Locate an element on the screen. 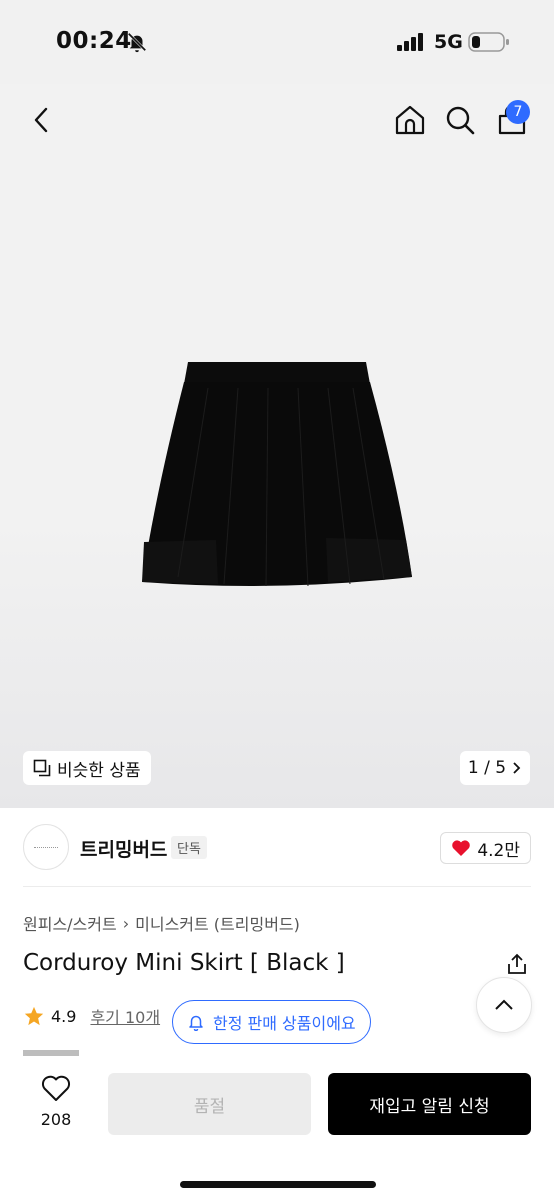 The width and height of the screenshot is (554, 1200). bell-icon is located at coordinates (196, 1023).